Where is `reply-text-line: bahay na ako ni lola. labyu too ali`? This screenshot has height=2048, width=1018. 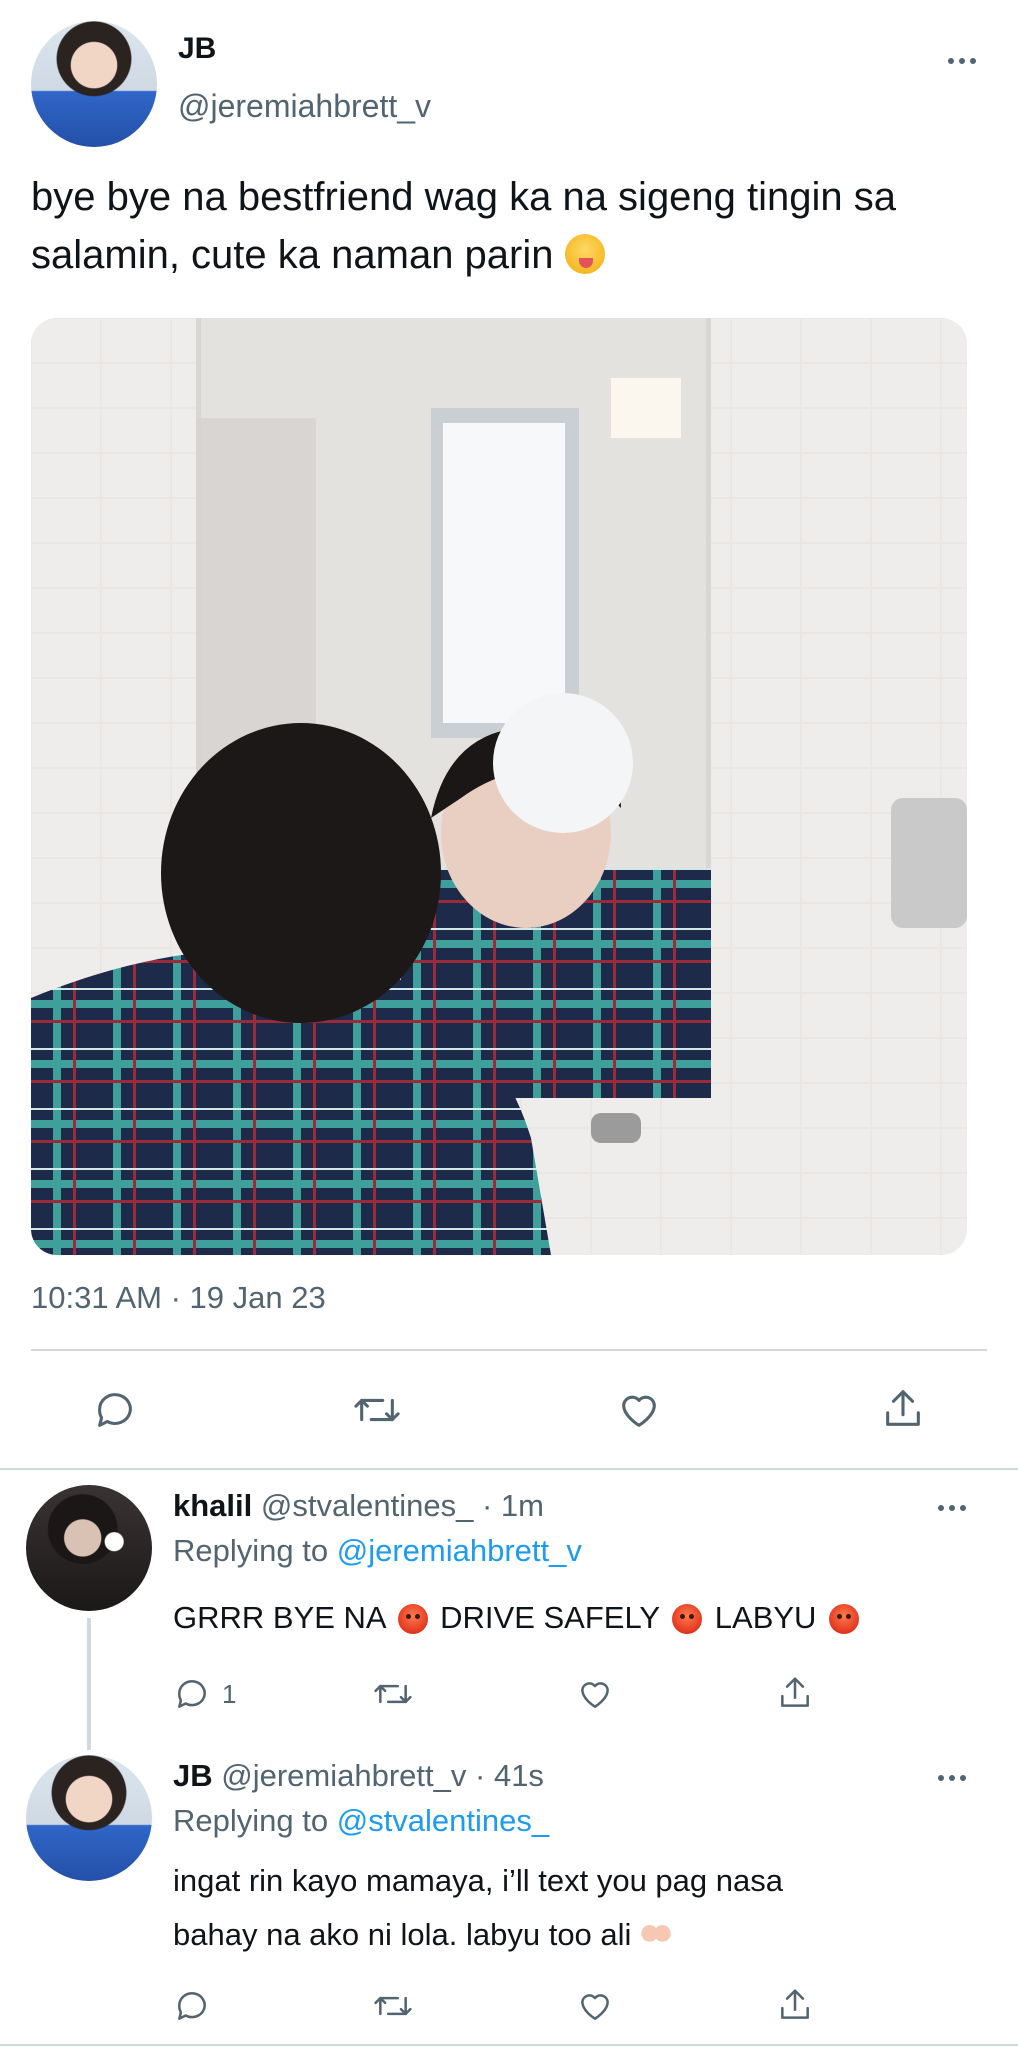
reply-text-line: bahay na ako ni lola. labyu too ali is located at coordinates (402, 1934).